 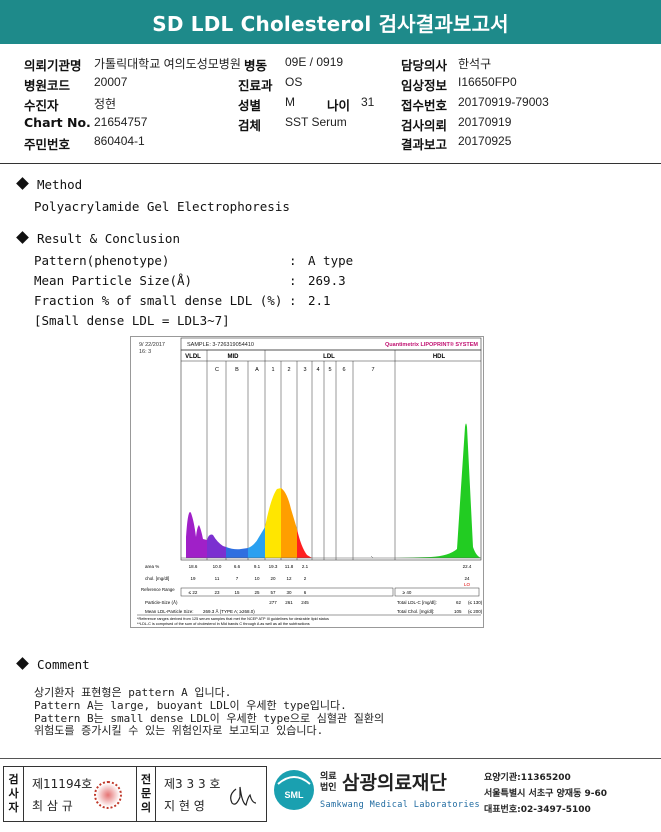 What do you see at coordinates (305, 602) in the screenshot?
I see `particle-size-value: 245` at bounding box center [305, 602].